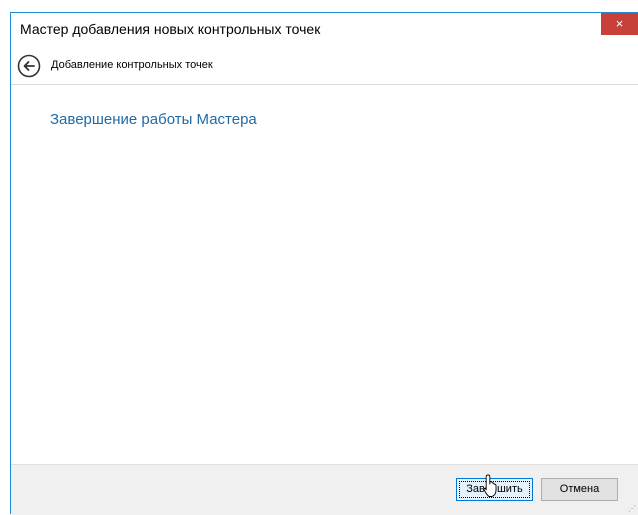  What do you see at coordinates (324, 65) in the screenshot?
I see `wizard-navbar: Добавление контрольных точек` at bounding box center [324, 65].